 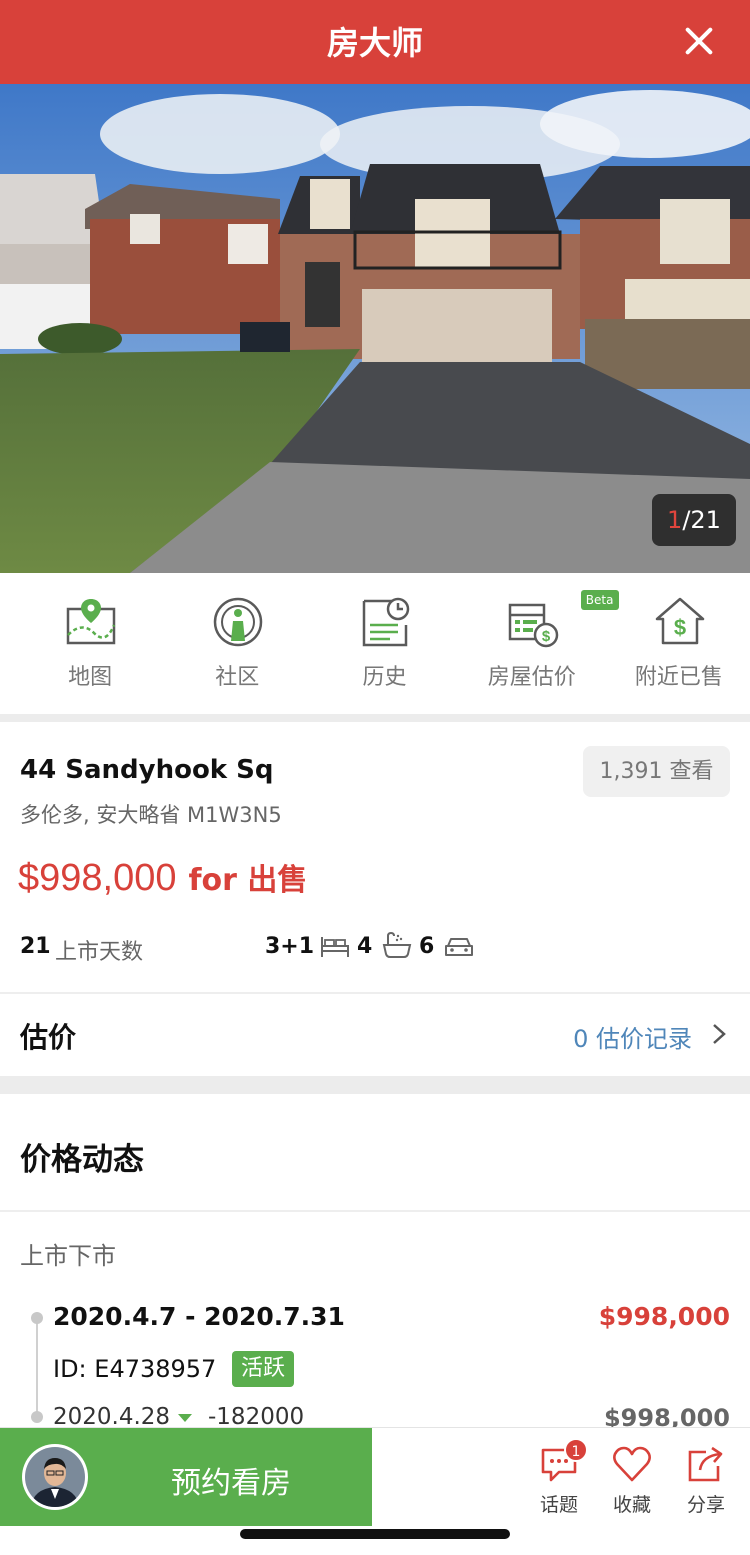 What do you see at coordinates (82, 1160) in the screenshot?
I see `price-history-title: 价格动态` at bounding box center [82, 1160].